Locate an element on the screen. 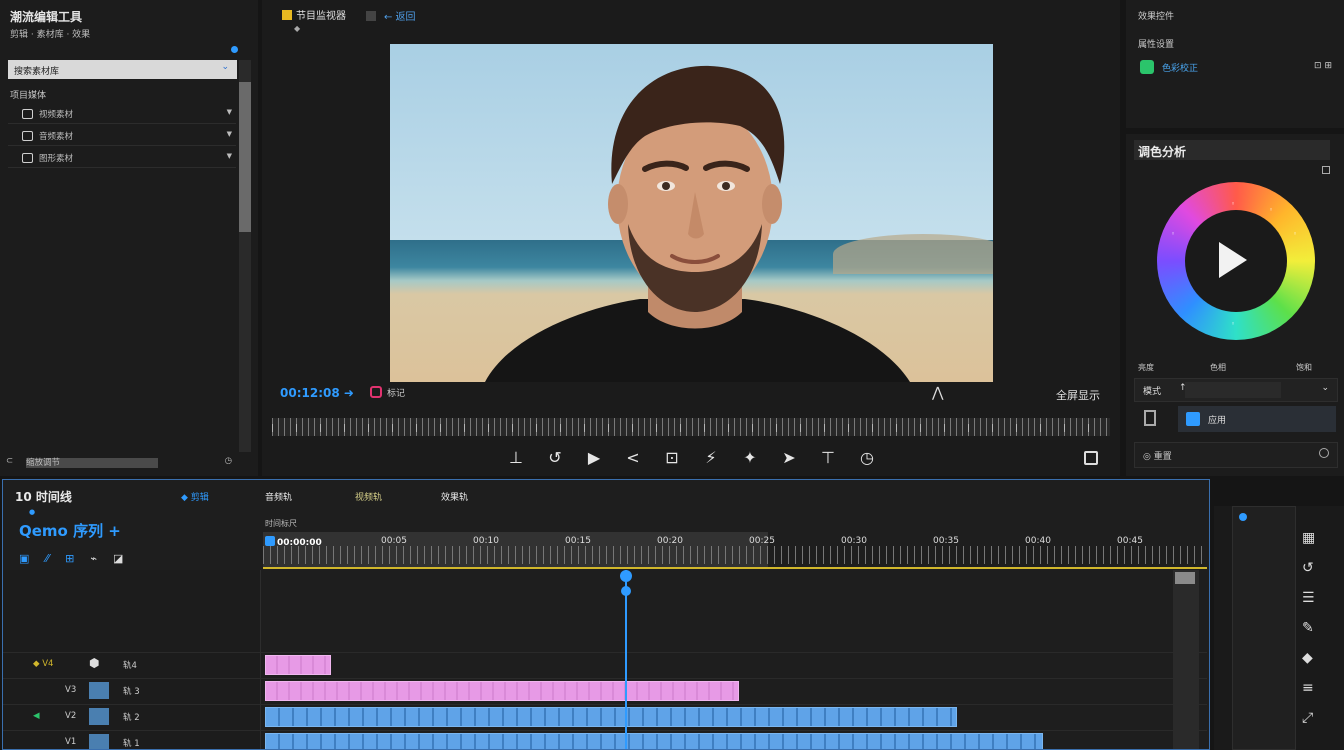  crop-icon: ⊡ is located at coordinates (672, 457).